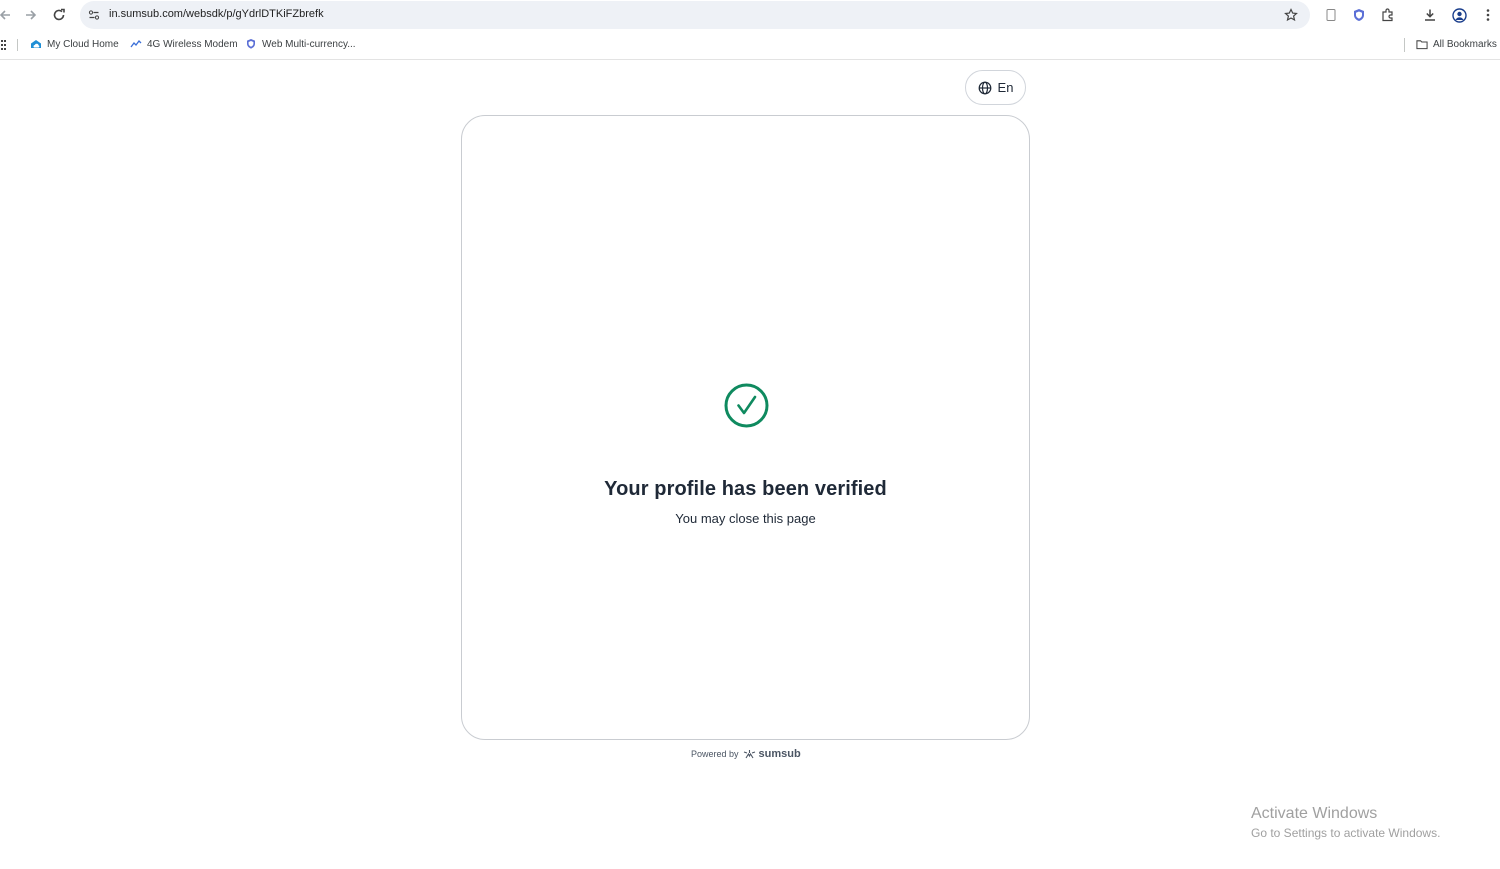 This screenshot has width=1500, height=869. Describe the element at coordinates (192, 44) in the screenshot. I see `bookmark-label: 4G Wireless Modem` at that location.